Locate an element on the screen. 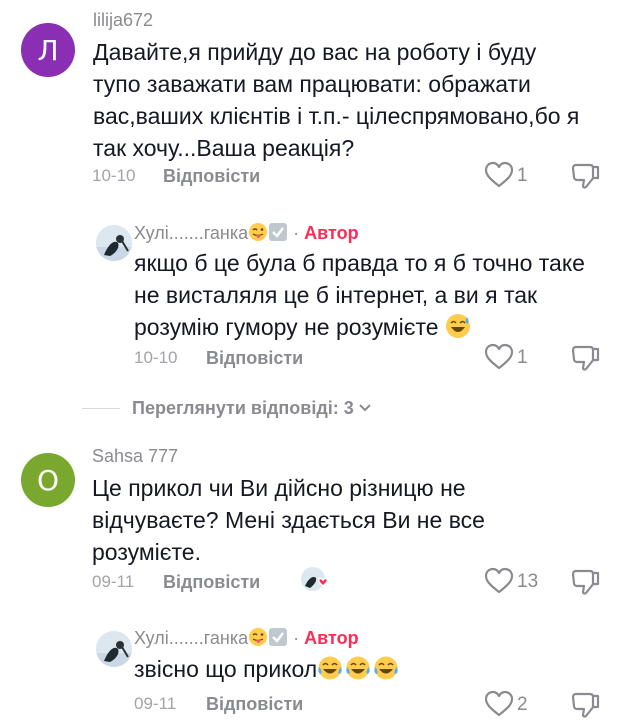 This screenshot has width=620, height=725. avatar: О is located at coordinates (48, 480).